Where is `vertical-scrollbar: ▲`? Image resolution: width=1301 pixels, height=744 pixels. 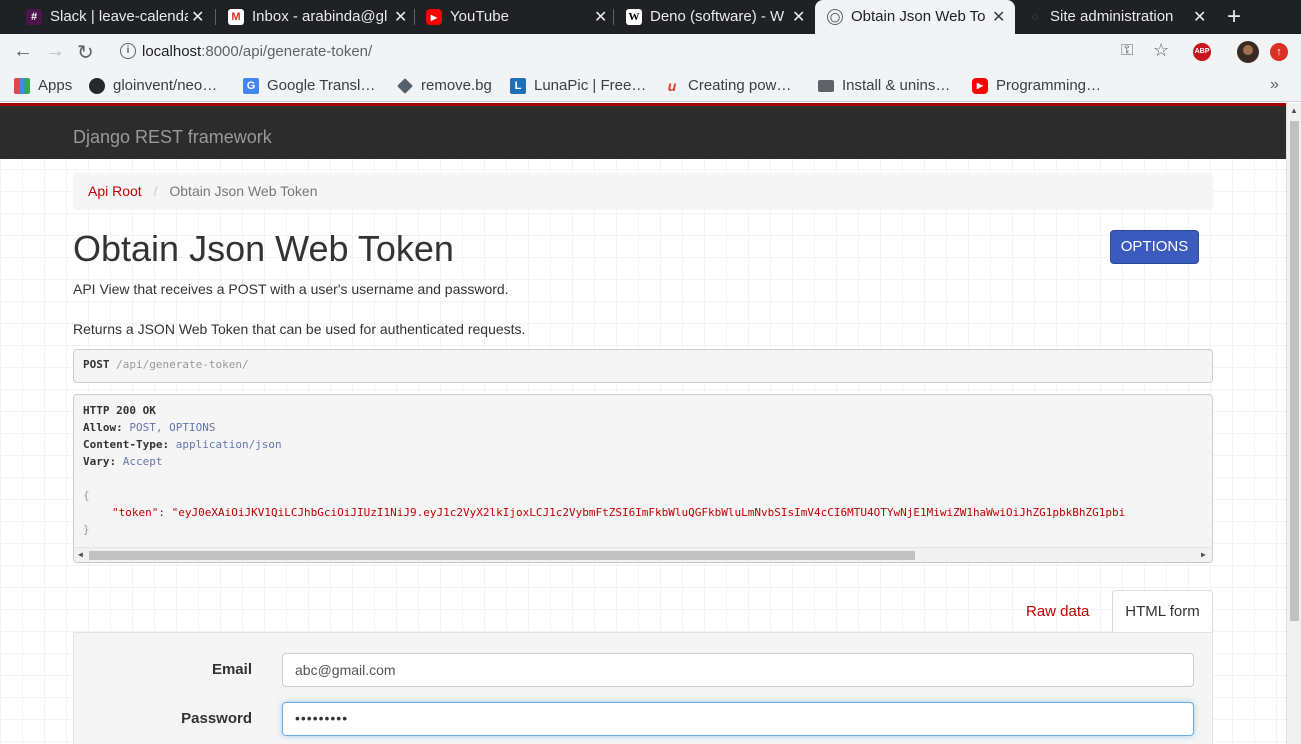
vertical-scrollbar: ▲ is located at coordinates (1293, 423).